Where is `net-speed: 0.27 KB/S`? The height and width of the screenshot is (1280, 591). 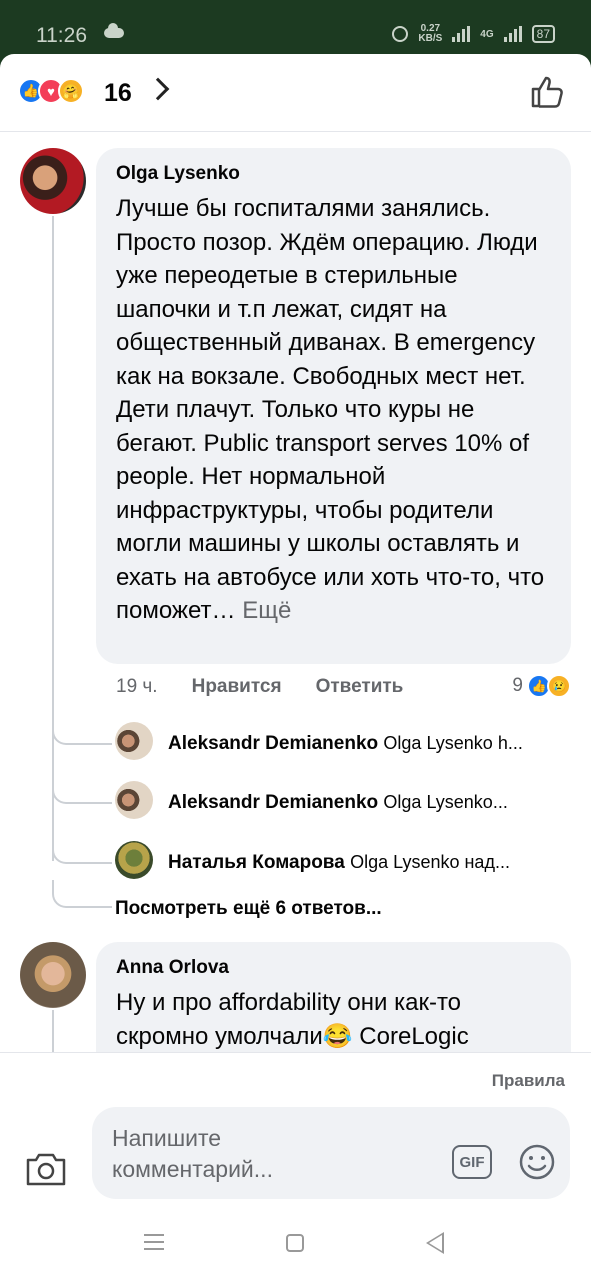 net-speed: 0.27 KB/S is located at coordinates (430, 34).